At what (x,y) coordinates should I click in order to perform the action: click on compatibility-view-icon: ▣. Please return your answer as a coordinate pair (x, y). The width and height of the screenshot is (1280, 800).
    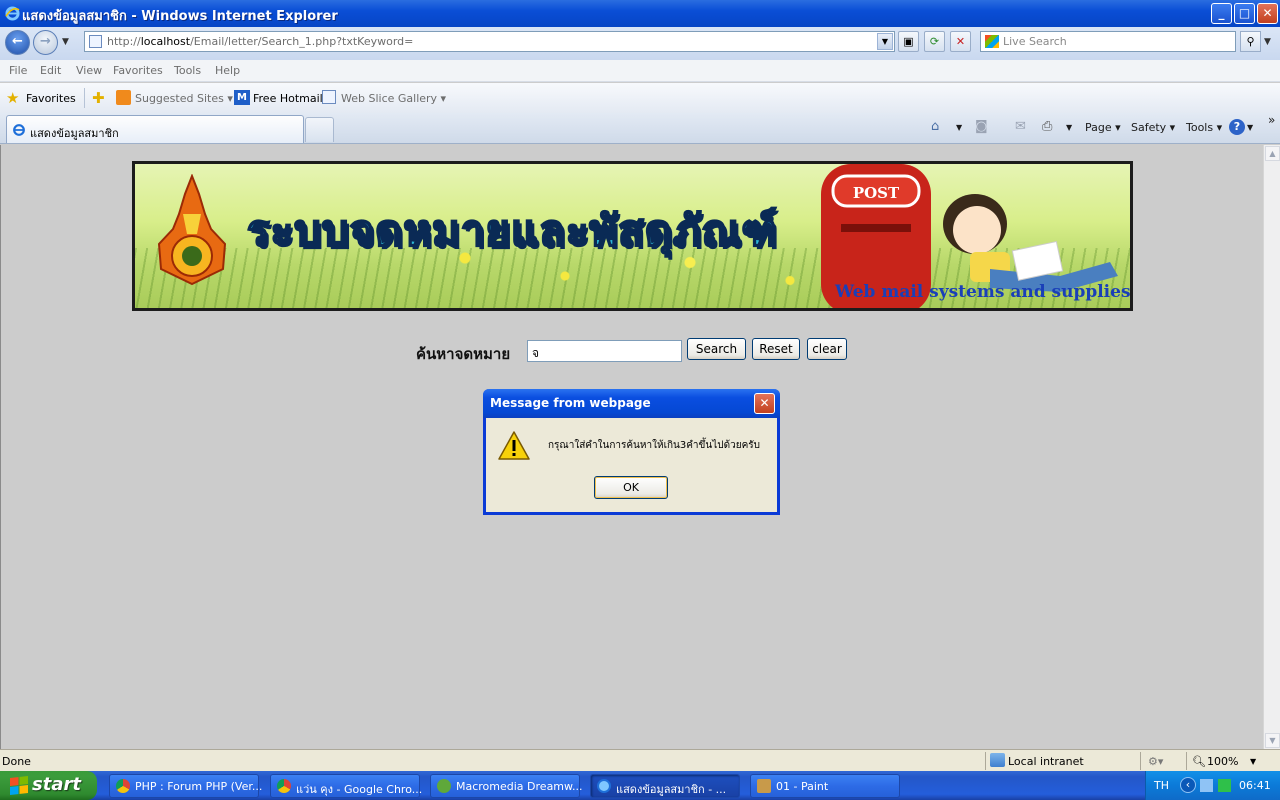
    Looking at the image, I should click on (908, 41).